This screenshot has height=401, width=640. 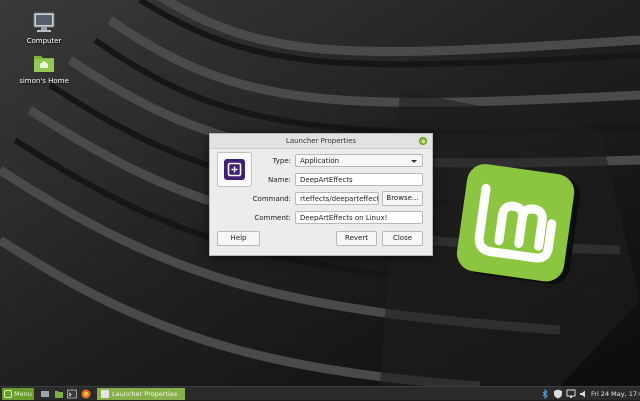 What do you see at coordinates (238, 238) in the screenshot?
I see `help-button: Help` at bounding box center [238, 238].